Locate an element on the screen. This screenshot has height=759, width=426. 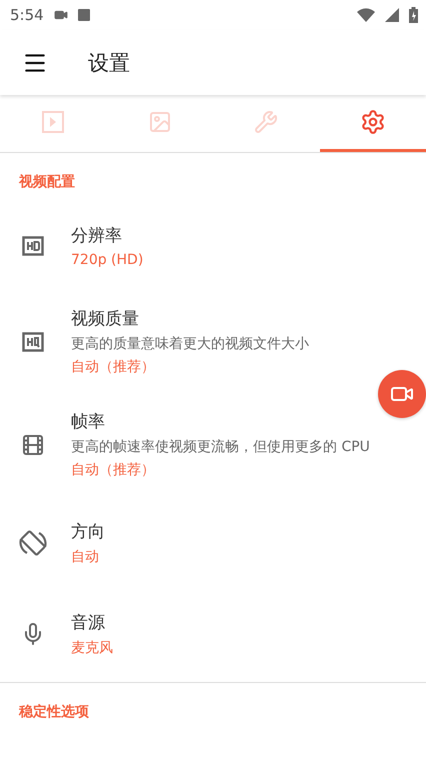
setting-title: 方向 is located at coordinates (88, 531).